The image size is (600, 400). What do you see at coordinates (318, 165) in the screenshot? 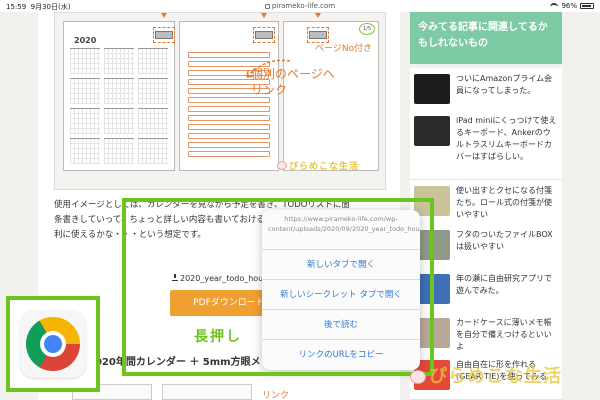
I see `site-watermark: ぴらめこな生活` at bounding box center [318, 165].